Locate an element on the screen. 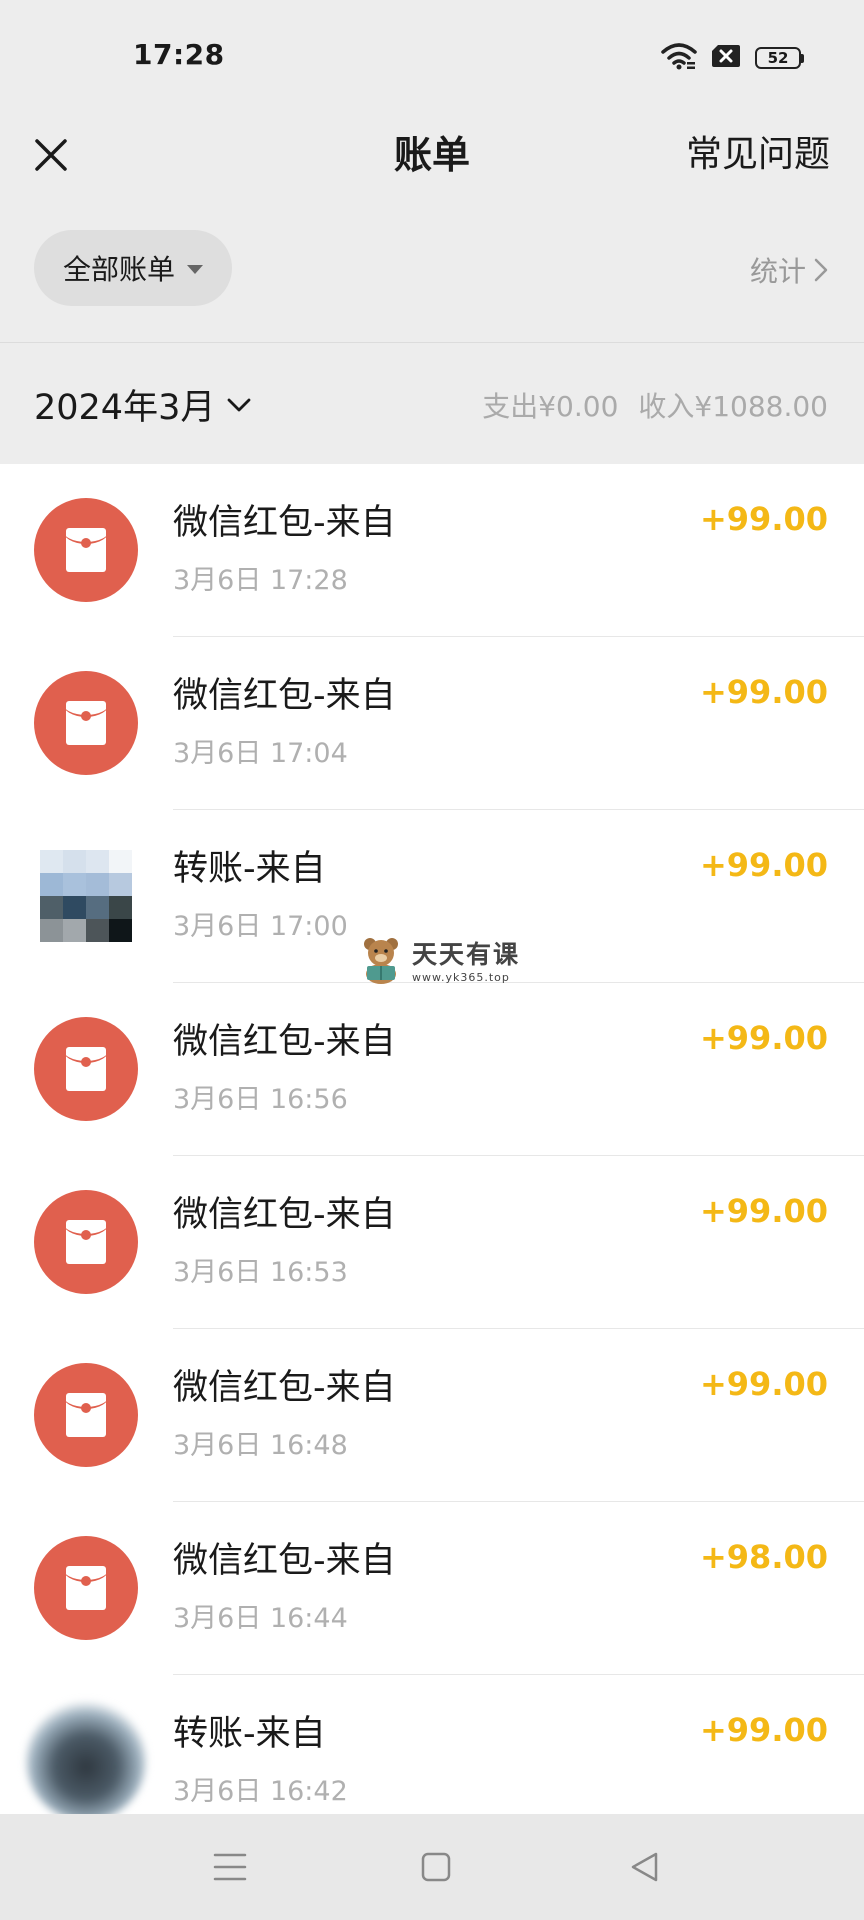 The image size is (864, 1920). back-triangle-icon is located at coordinates (644, 1867).